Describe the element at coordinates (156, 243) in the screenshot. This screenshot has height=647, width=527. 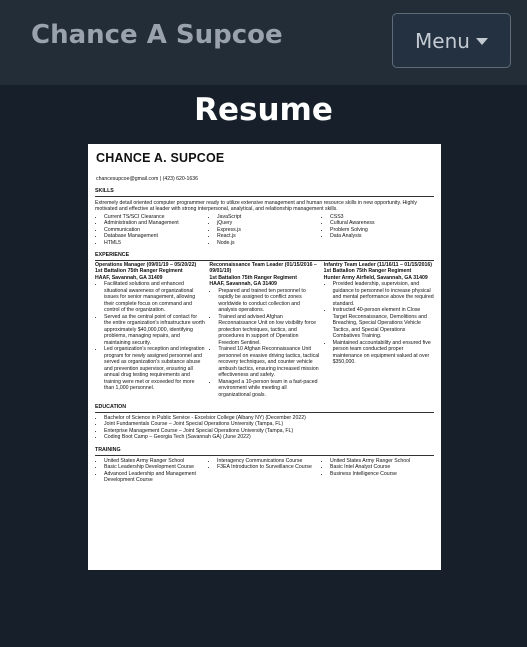
I see `skill-item: HTML5` at that location.